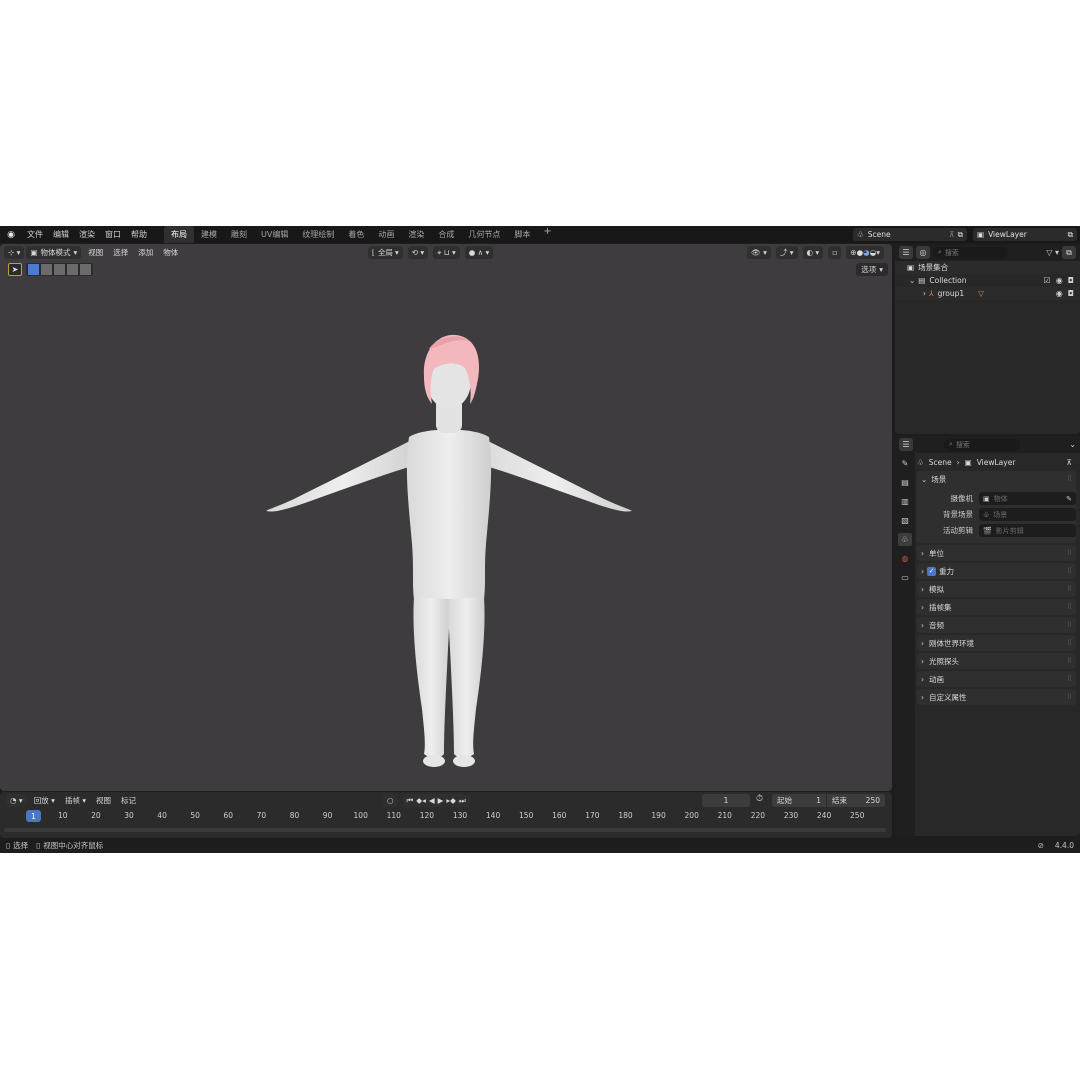 This screenshot has width=1080, height=1080. I want to click on tab-shading: 着色, so click(356, 234).